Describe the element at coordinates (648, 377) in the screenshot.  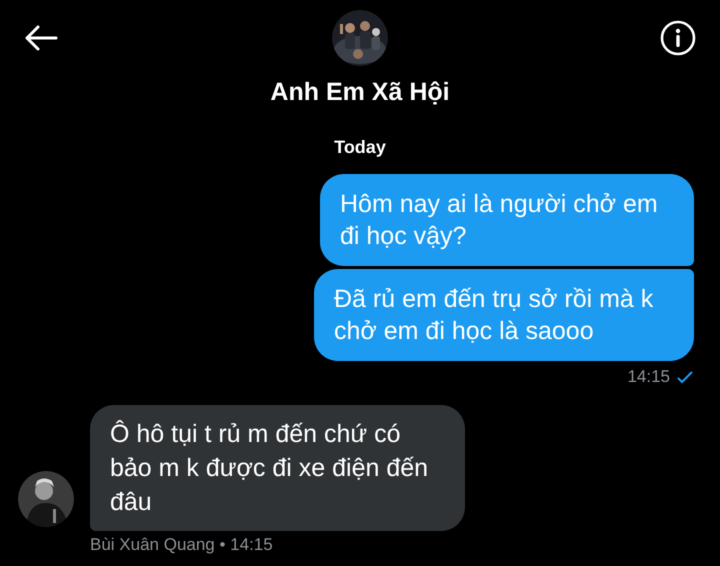
I see `message-time: 14:15` at that location.